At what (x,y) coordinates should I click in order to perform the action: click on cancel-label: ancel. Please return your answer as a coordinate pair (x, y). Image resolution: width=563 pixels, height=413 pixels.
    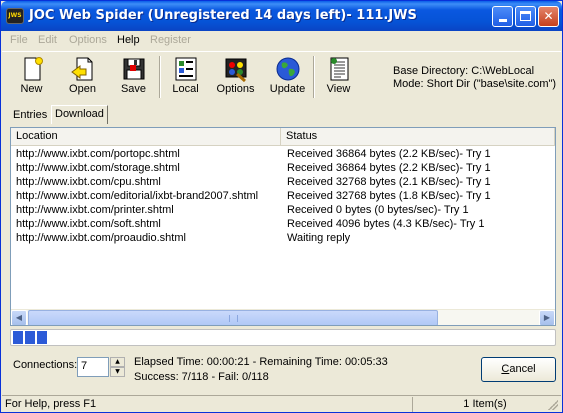
    Looking at the image, I should click on (522, 369).